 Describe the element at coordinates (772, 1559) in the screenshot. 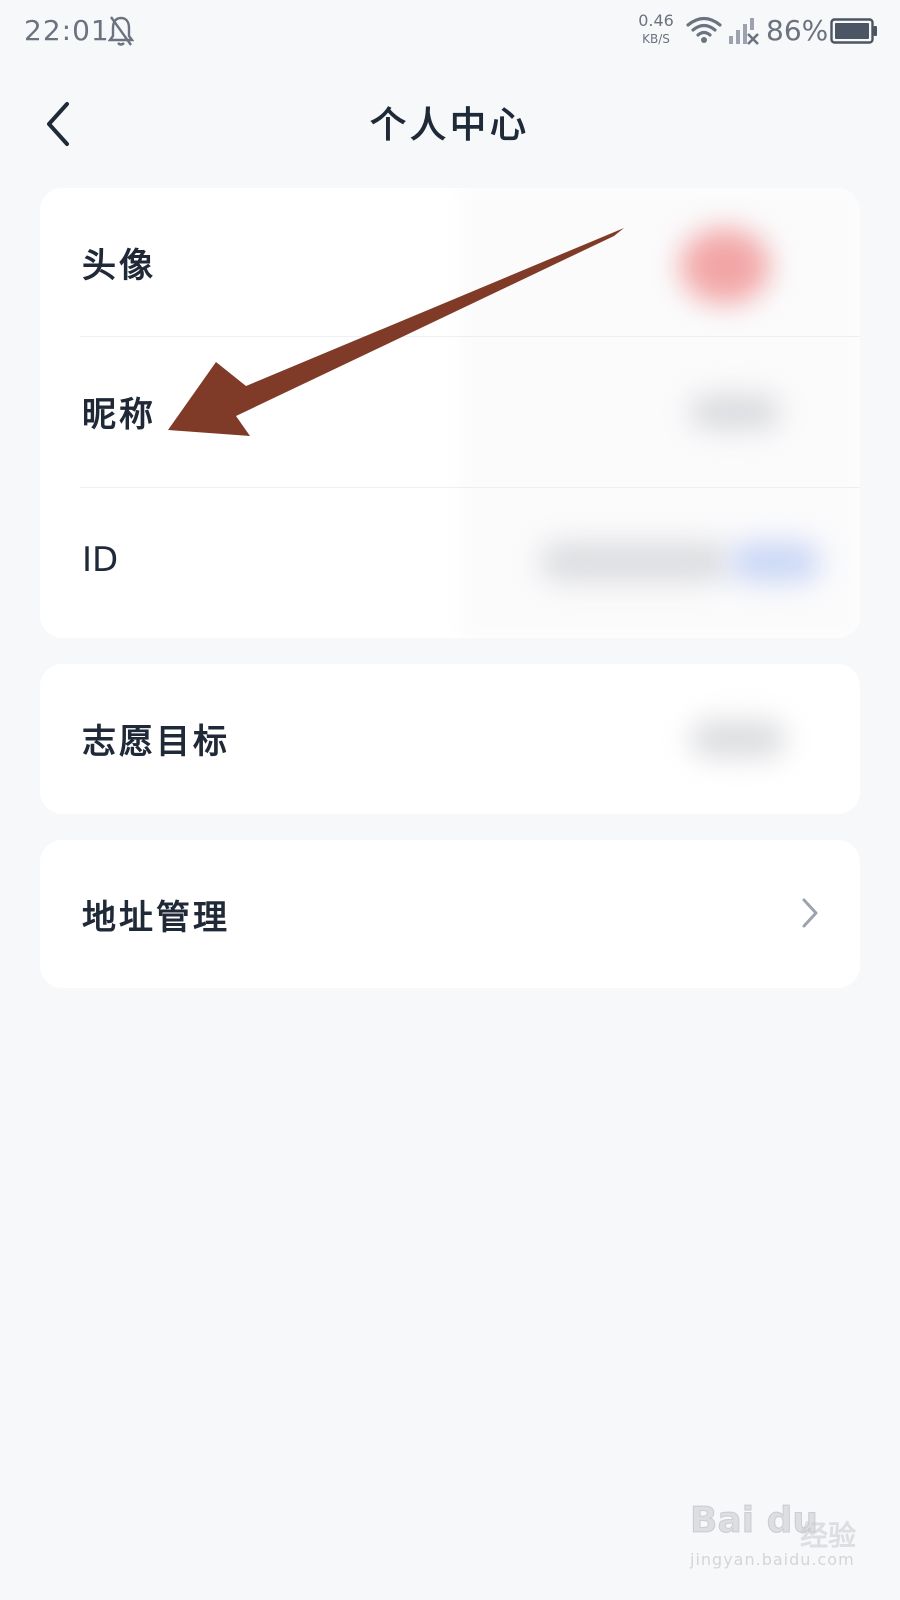

I see `watermark-url: jingyan.baidu.com` at that location.